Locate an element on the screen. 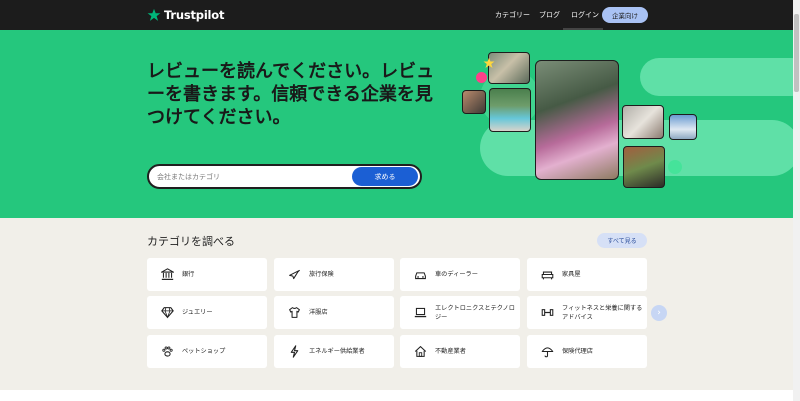  next-section-edge is located at coordinates (396, 395).